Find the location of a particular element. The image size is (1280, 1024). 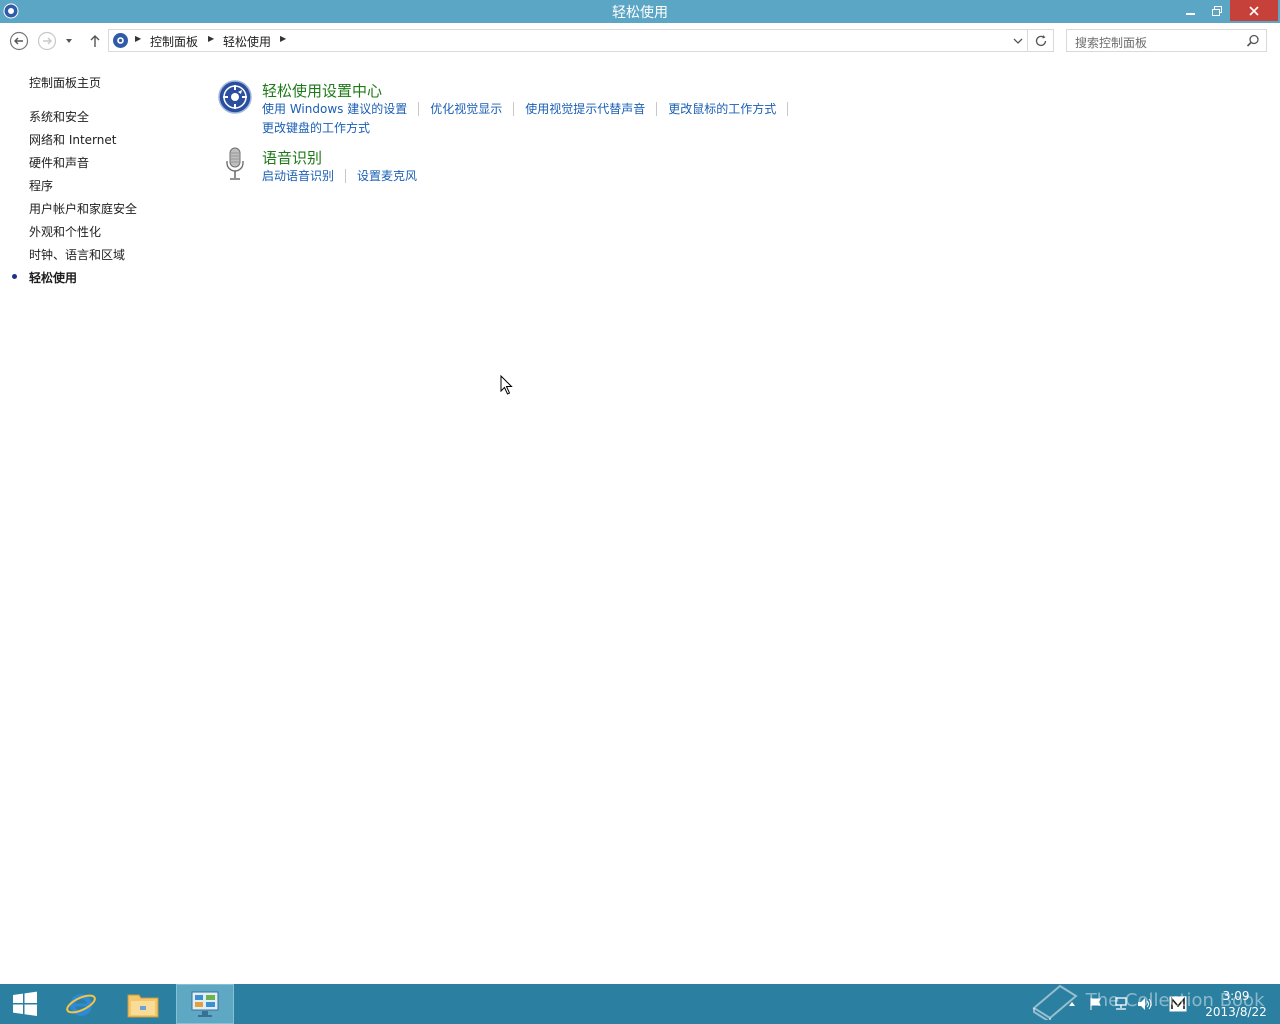

taskbar-control-panel is located at coordinates (205, 1004).